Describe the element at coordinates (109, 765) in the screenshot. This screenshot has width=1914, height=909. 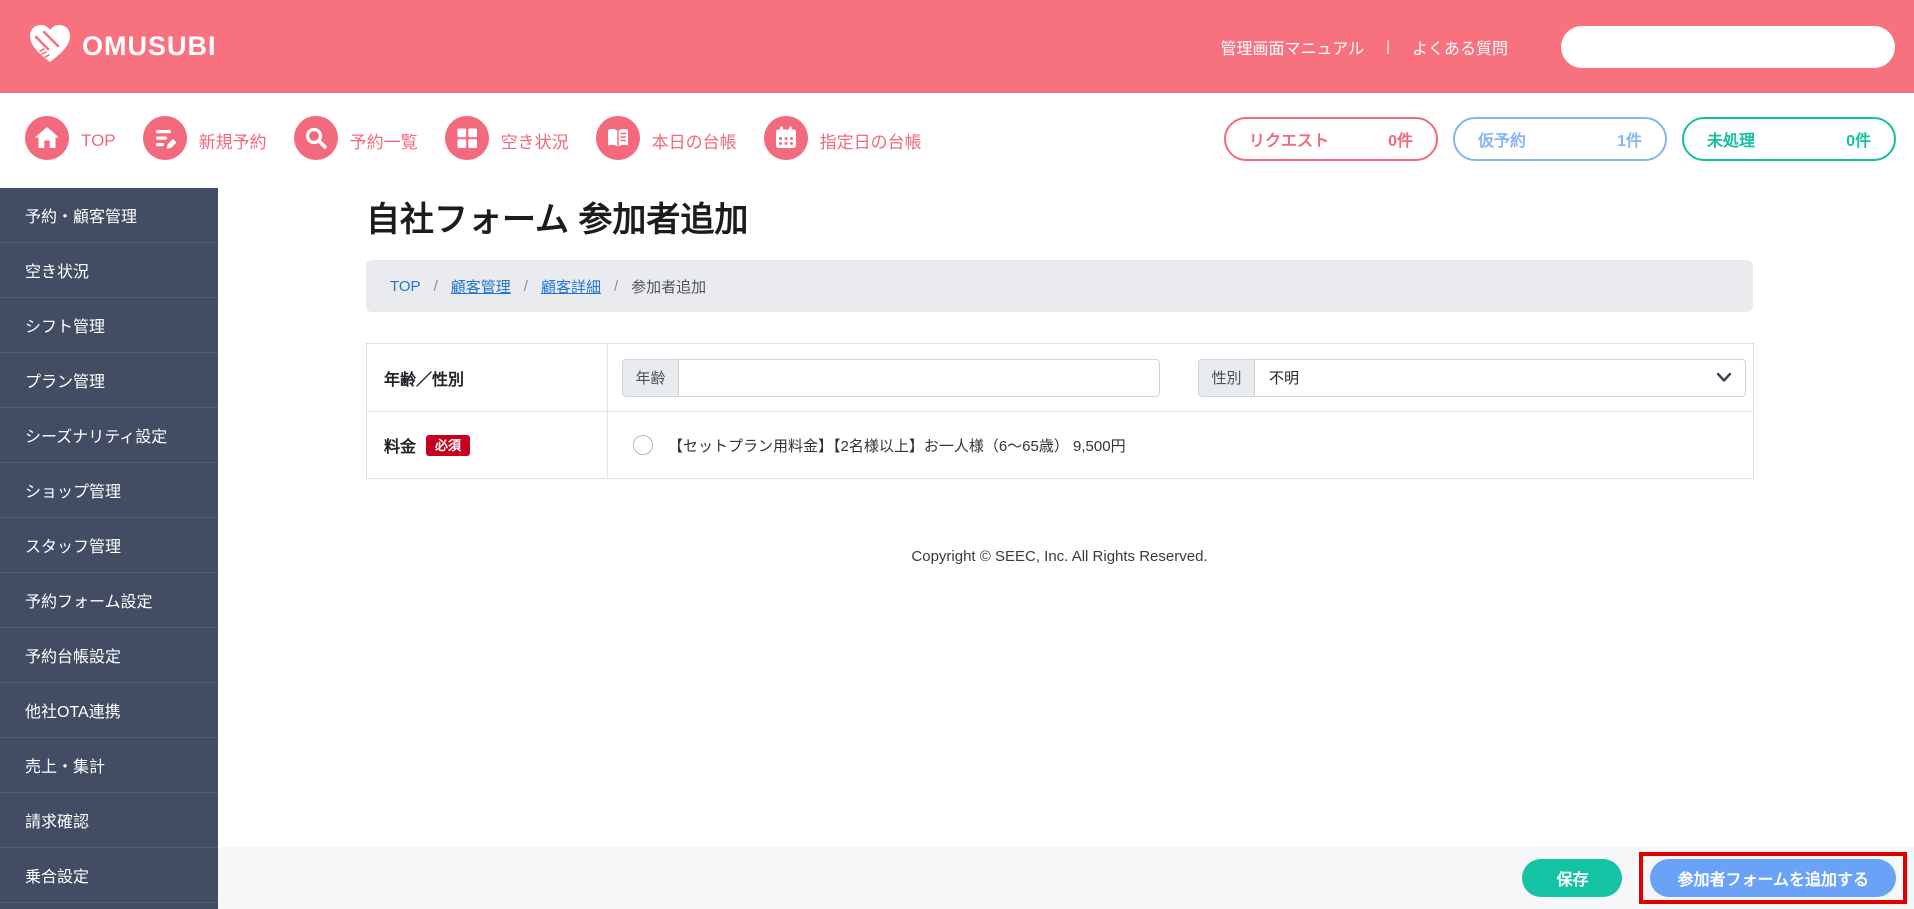
I see `sidebar-item-sales: 売上・集計` at that location.